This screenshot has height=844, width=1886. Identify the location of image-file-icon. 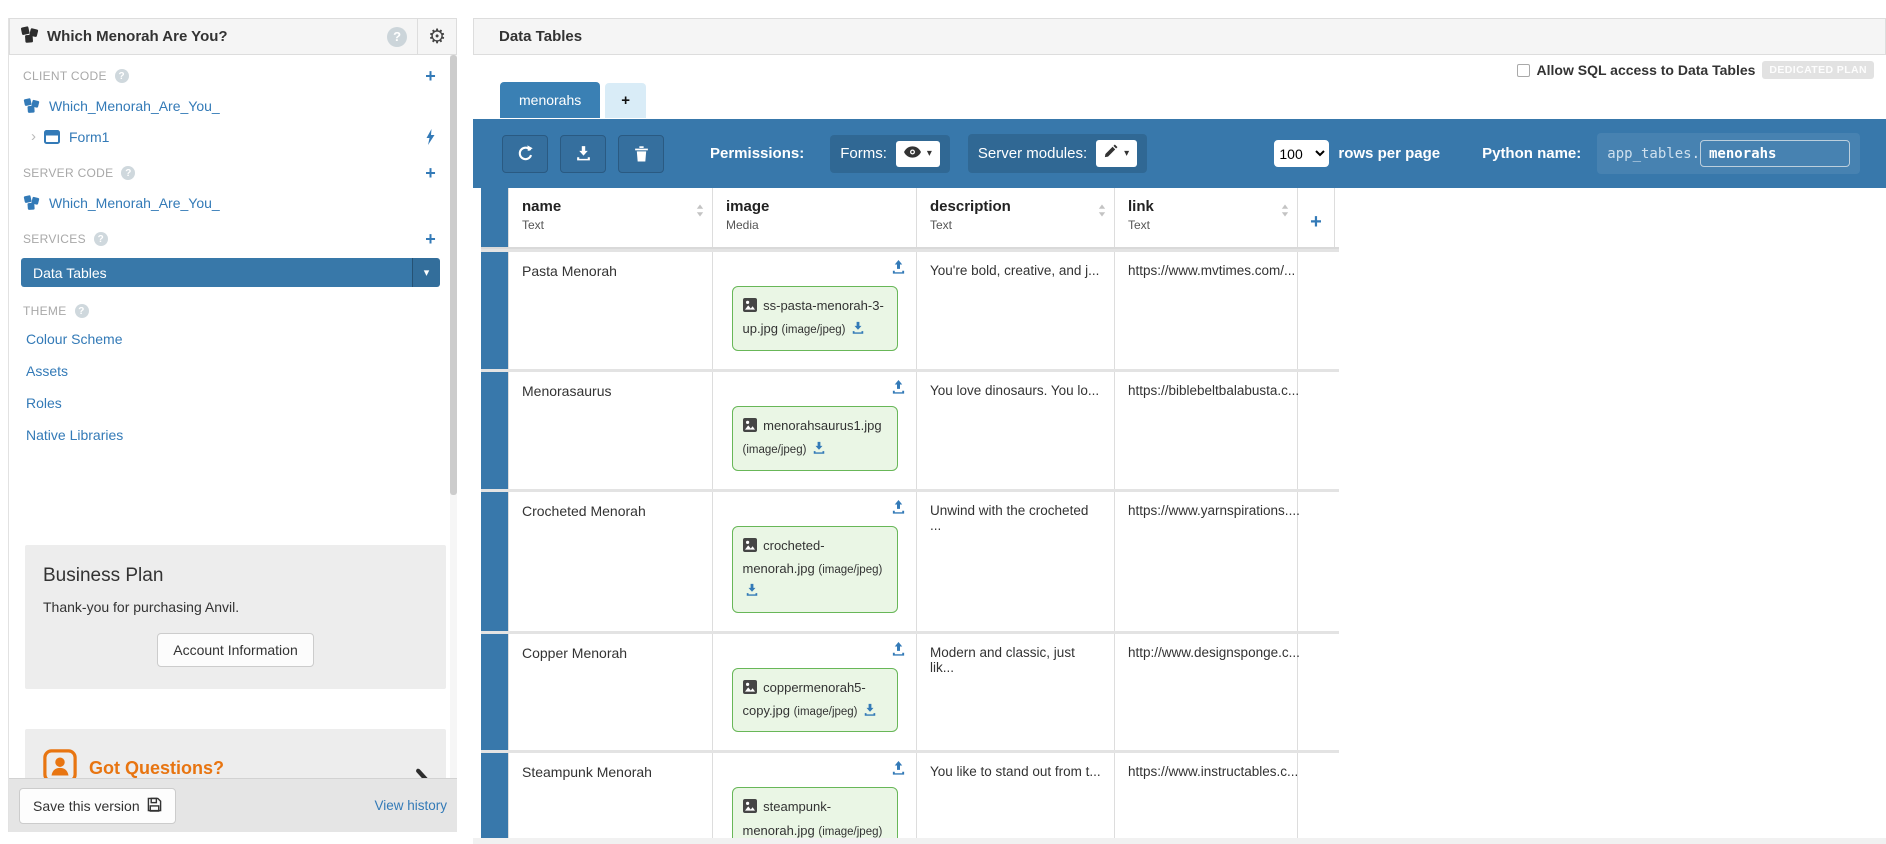
(749, 808).